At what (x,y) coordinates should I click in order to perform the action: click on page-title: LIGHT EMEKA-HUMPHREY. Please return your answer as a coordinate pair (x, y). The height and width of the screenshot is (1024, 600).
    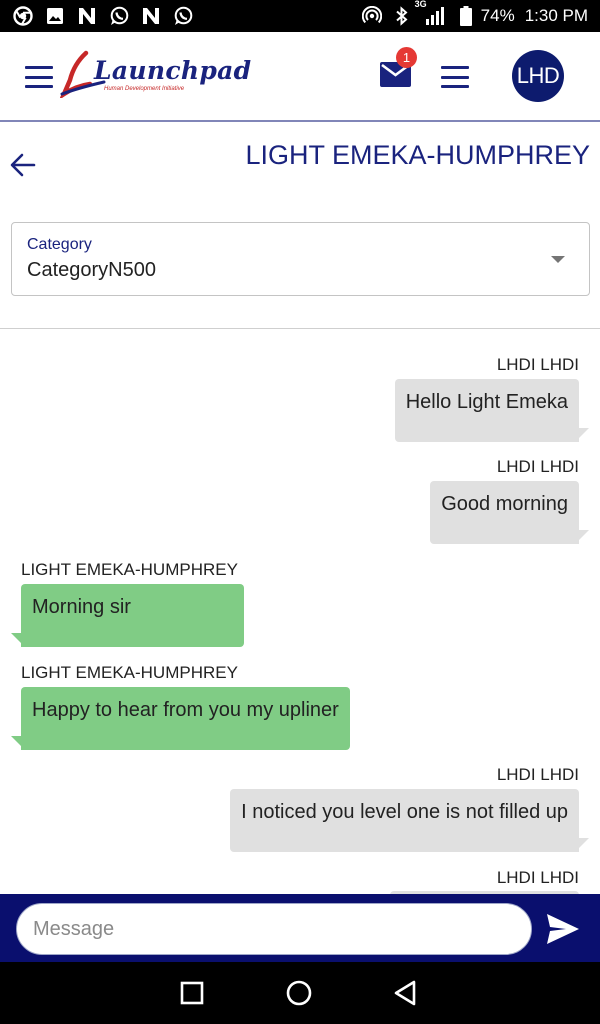
    Looking at the image, I should click on (417, 155).